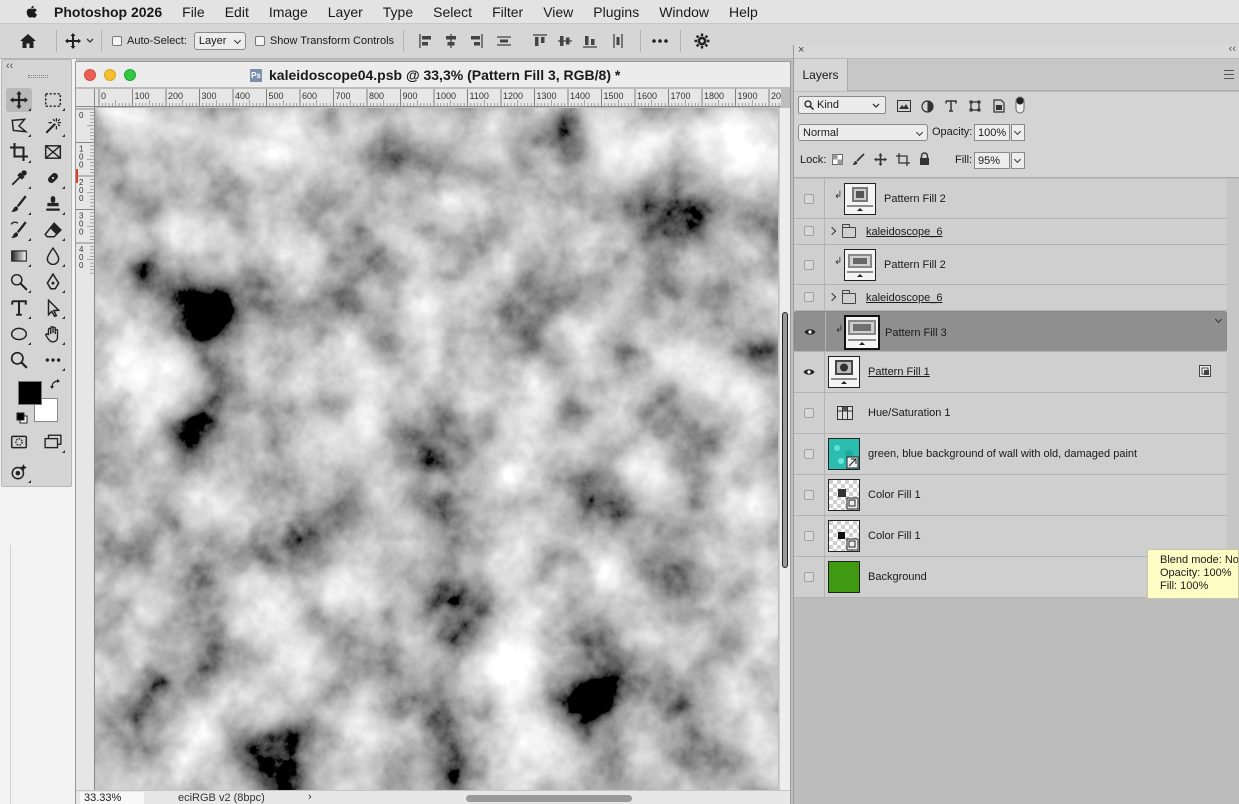 Image resolution: width=1239 pixels, height=804 pixels. What do you see at coordinates (842, 105) in the screenshot?
I see `filter-kind-dropdown: Kind` at bounding box center [842, 105].